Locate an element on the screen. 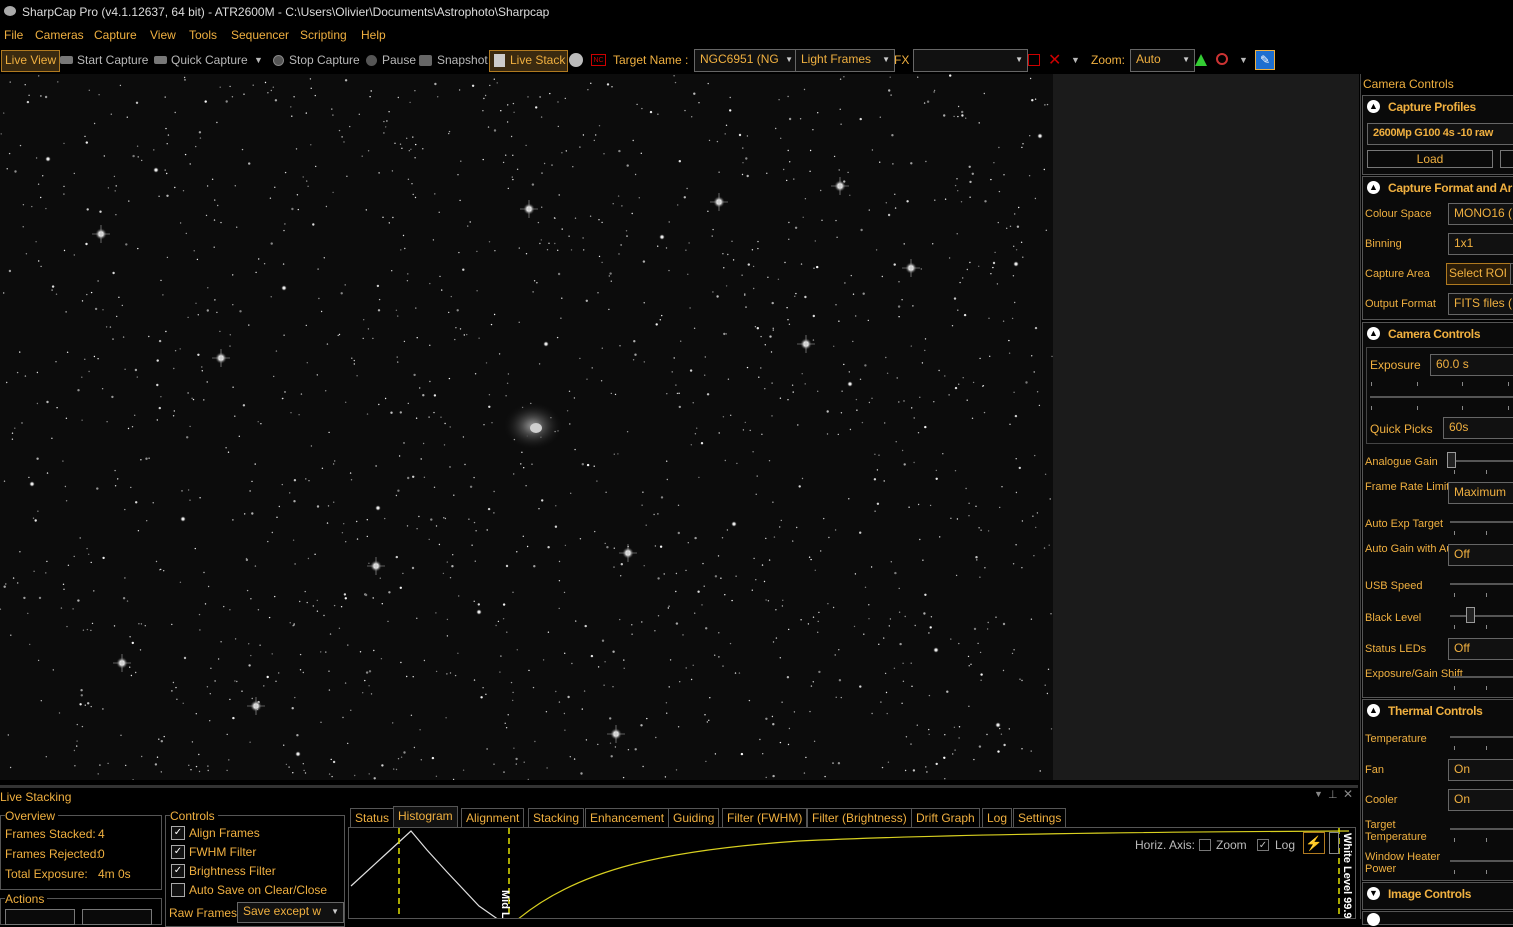 The image size is (1513, 927). colour-space-label: Colour Space is located at coordinates (1398, 214).